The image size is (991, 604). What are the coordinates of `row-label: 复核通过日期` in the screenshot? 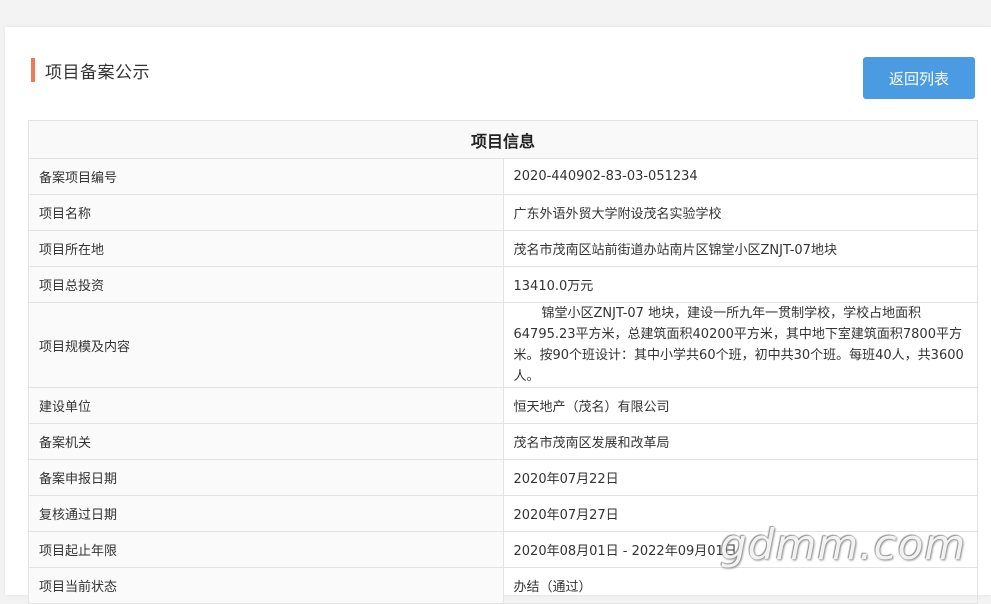 It's located at (266, 513).